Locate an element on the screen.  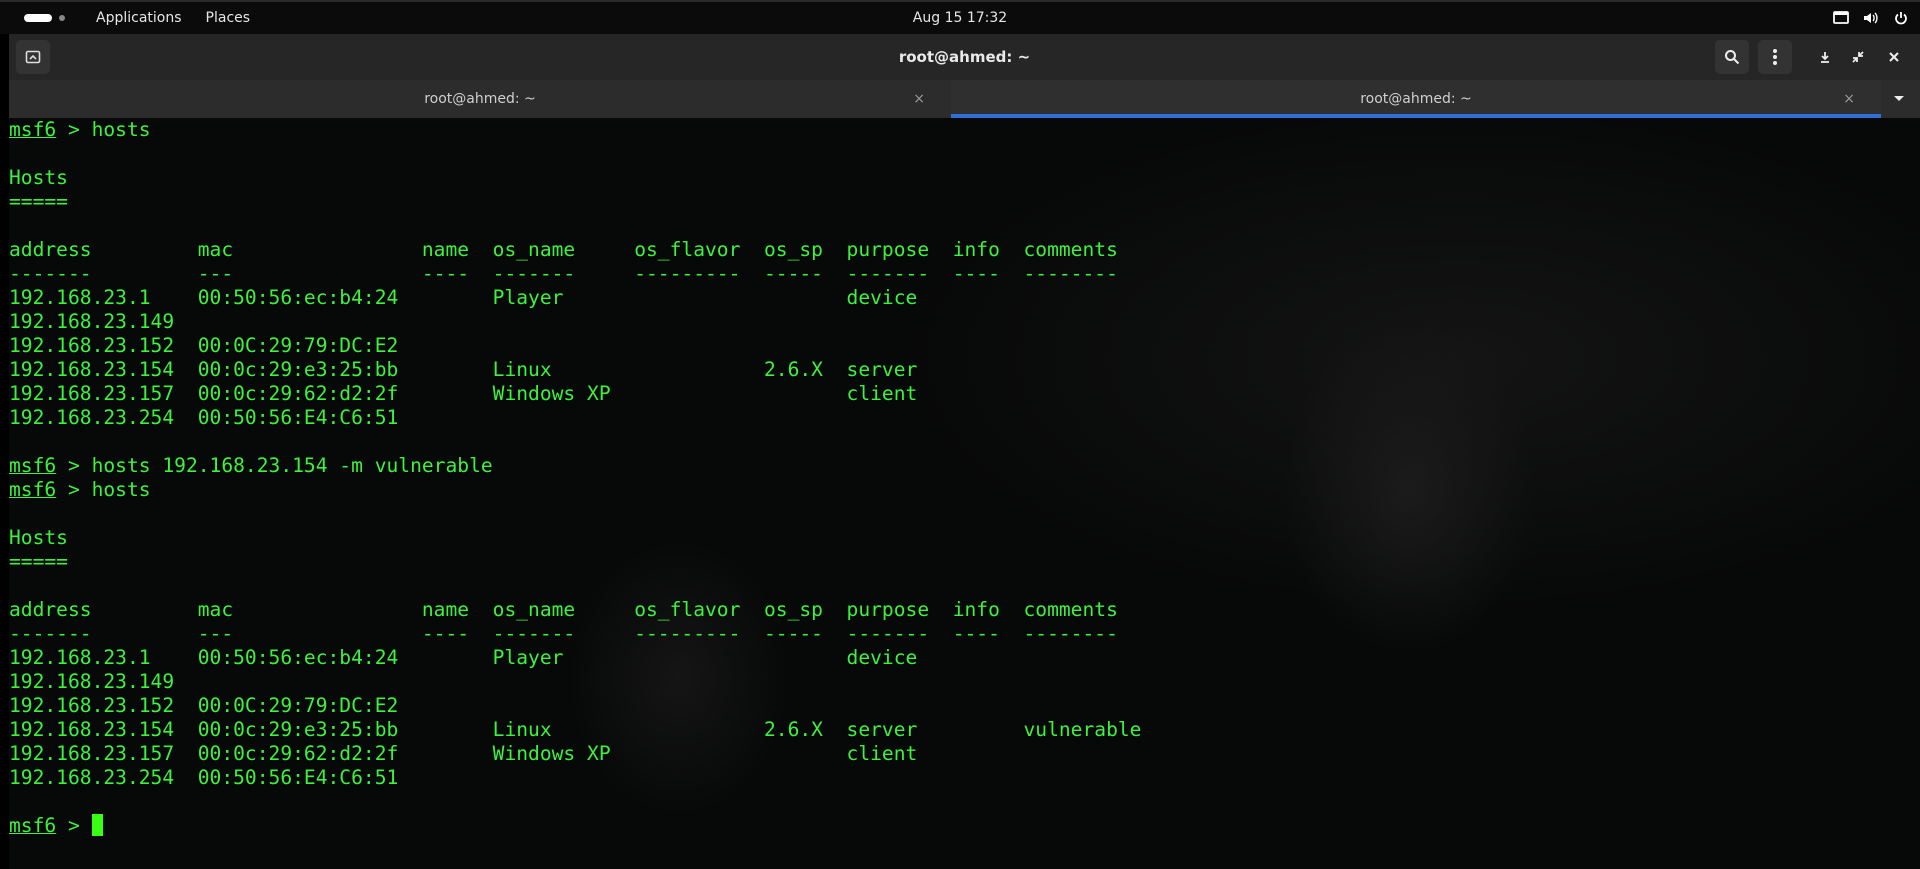
top-bar: Applications Places Aug 15 17:32 is located at coordinates (960, 17).